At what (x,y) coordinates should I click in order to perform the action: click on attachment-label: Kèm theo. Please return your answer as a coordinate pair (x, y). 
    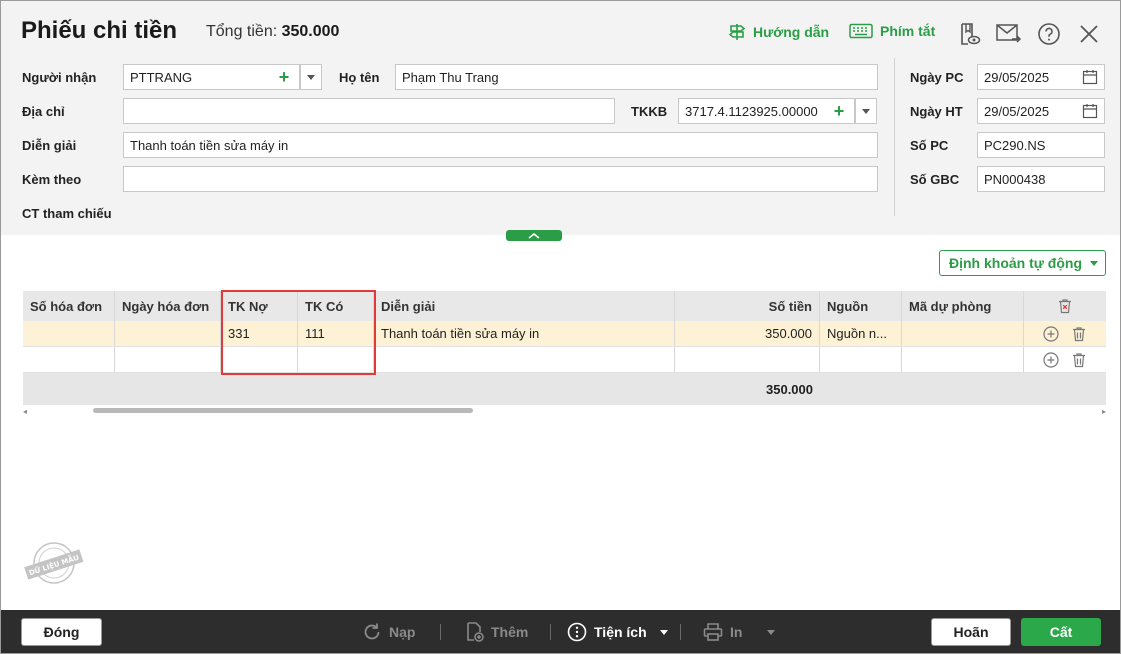
    Looking at the image, I should click on (52, 179).